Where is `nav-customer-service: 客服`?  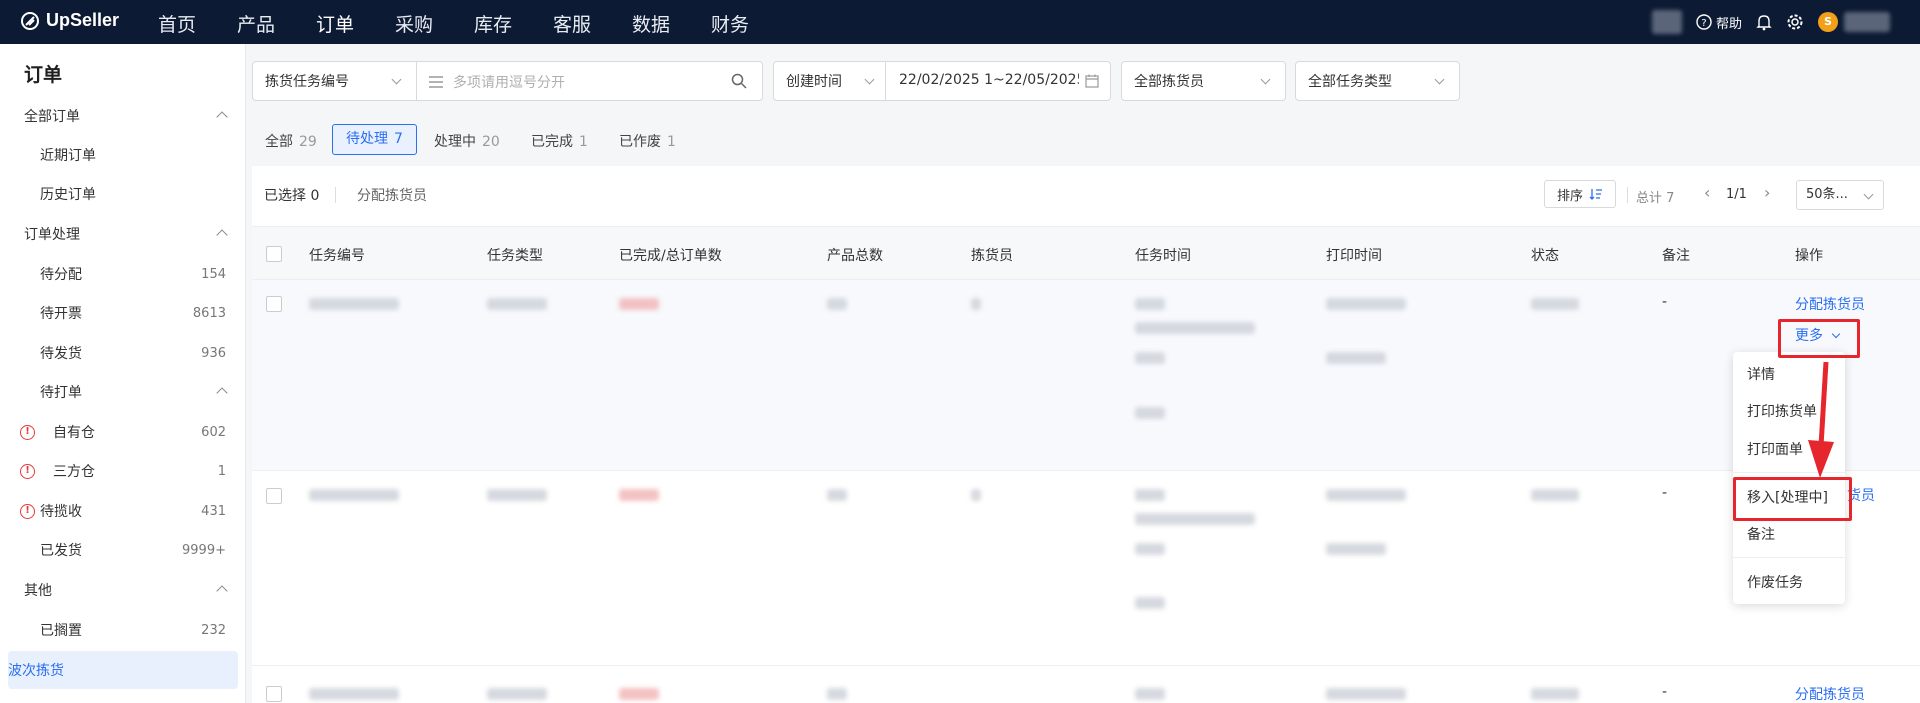
nav-customer-service: 客服 is located at coordinates (572, 23).